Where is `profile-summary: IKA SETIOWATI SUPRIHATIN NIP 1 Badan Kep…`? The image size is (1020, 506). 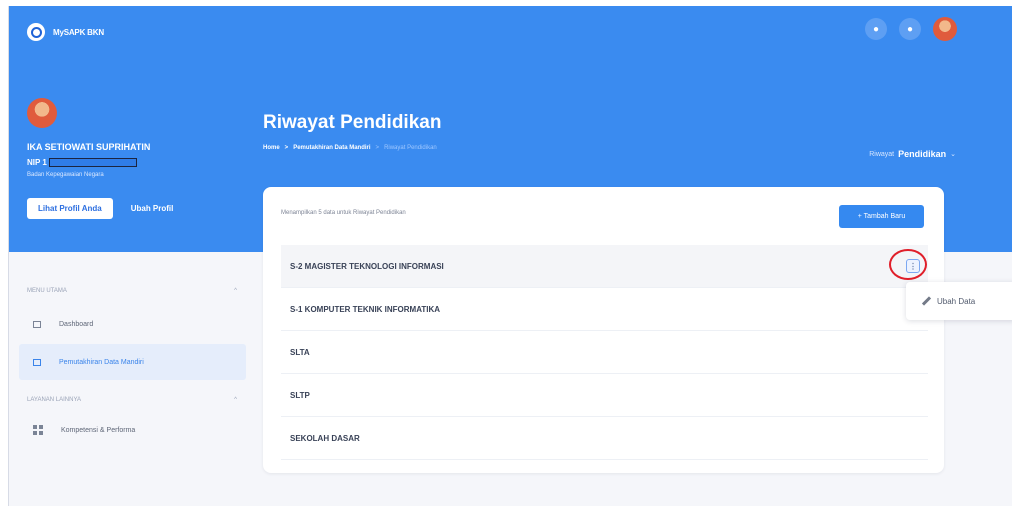
profile-summary: IKA SETIOWATI SUPRIHATIN NIP 1 Badan Kep… is located at coordinates (127, 158).